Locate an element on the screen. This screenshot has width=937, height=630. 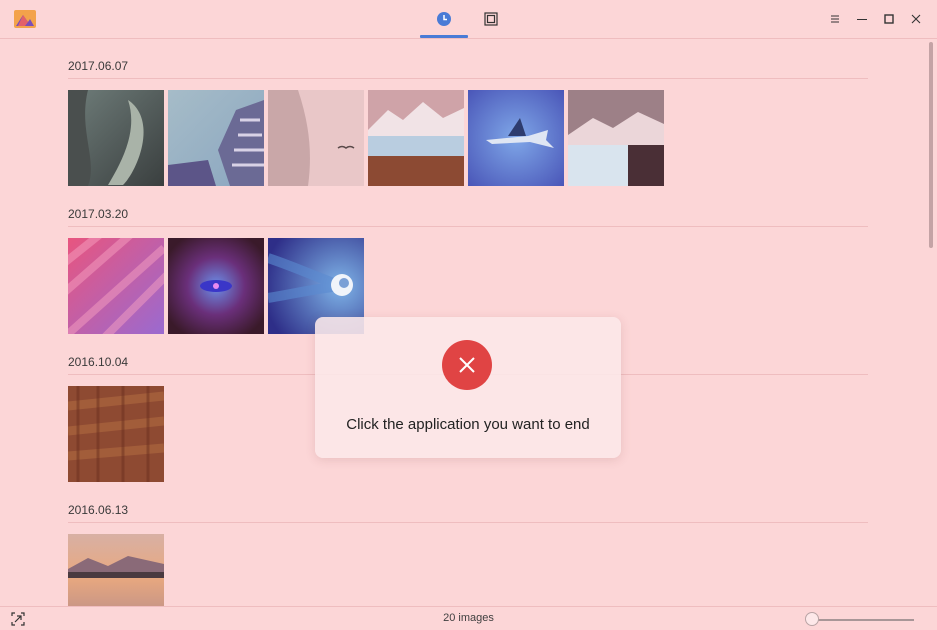
image-count: 20 images is located at coordinates (468, 618).